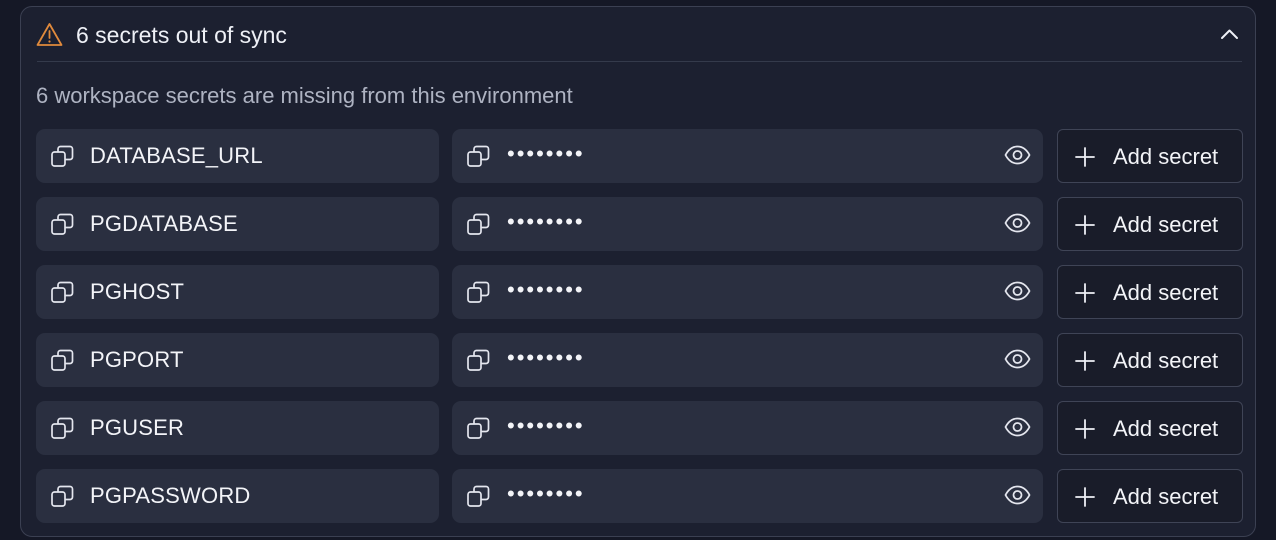  Describe the element at coordinates (49, 34) in the screenshot. I see `warning-triangle-icon` at that location.